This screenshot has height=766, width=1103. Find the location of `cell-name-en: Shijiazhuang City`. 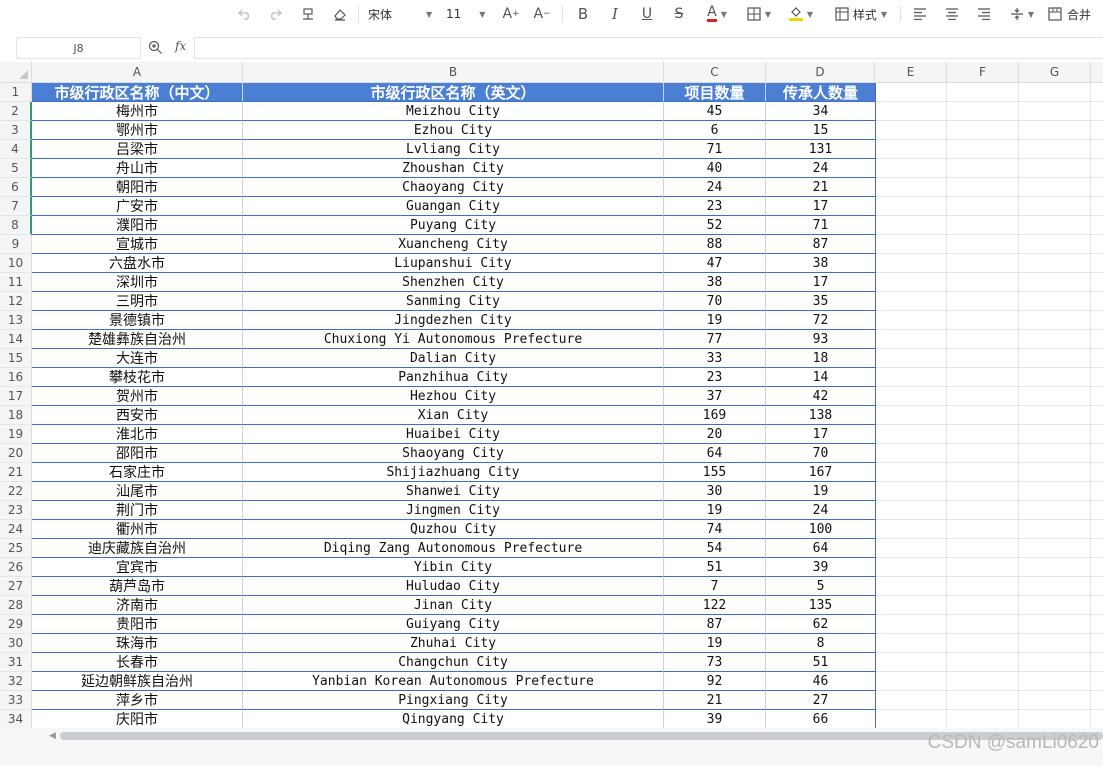

cell-name-en: Shijiazhuang City is located at coordinates (453, 472).